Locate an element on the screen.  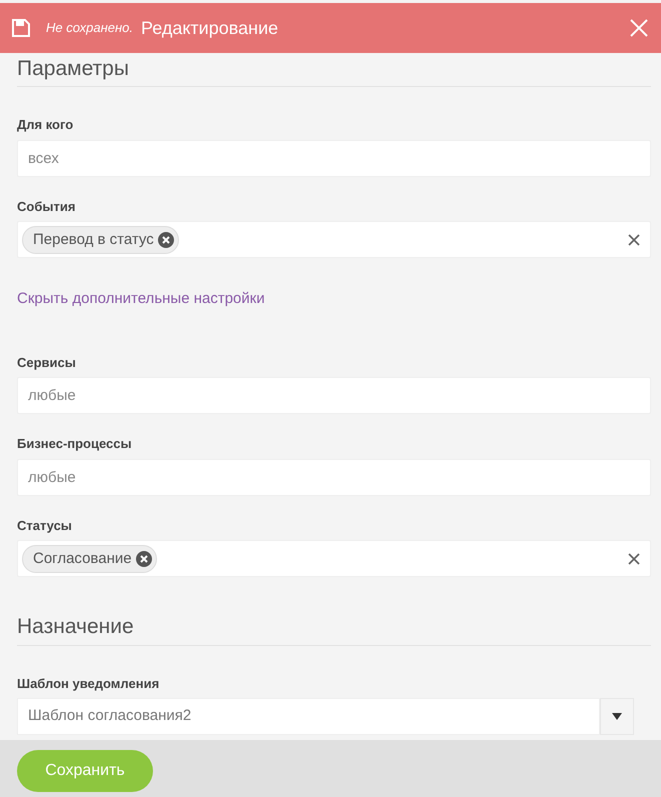
field-label: Для кого is located at coordinates (45, 125).